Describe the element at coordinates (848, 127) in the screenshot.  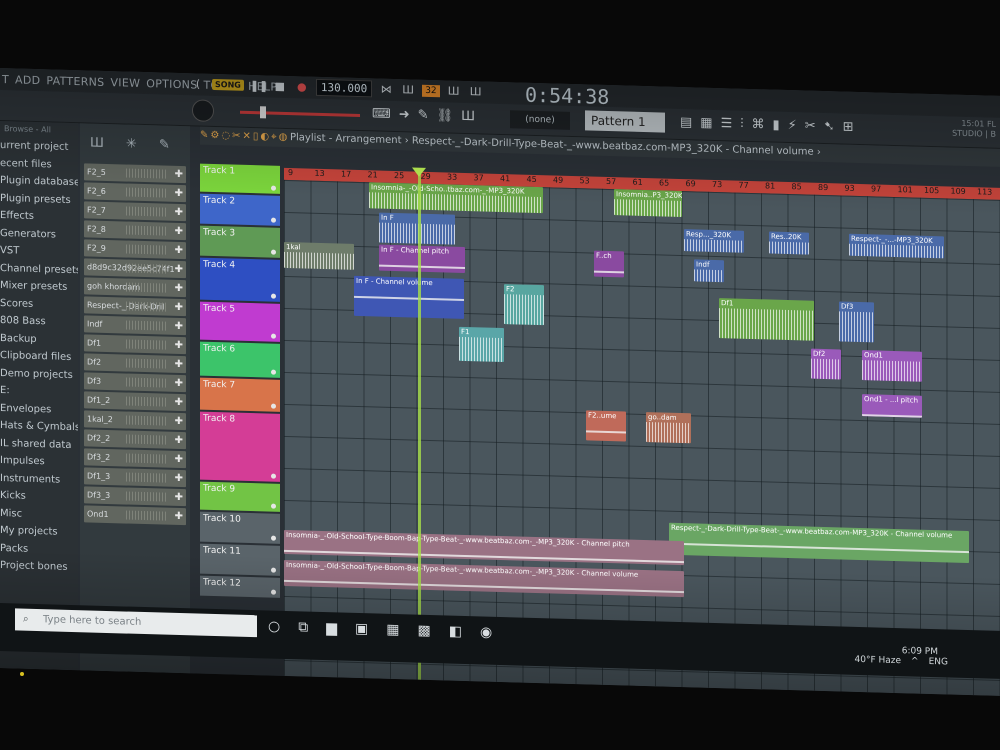
I see `cart-icon: ⊞` at that location.